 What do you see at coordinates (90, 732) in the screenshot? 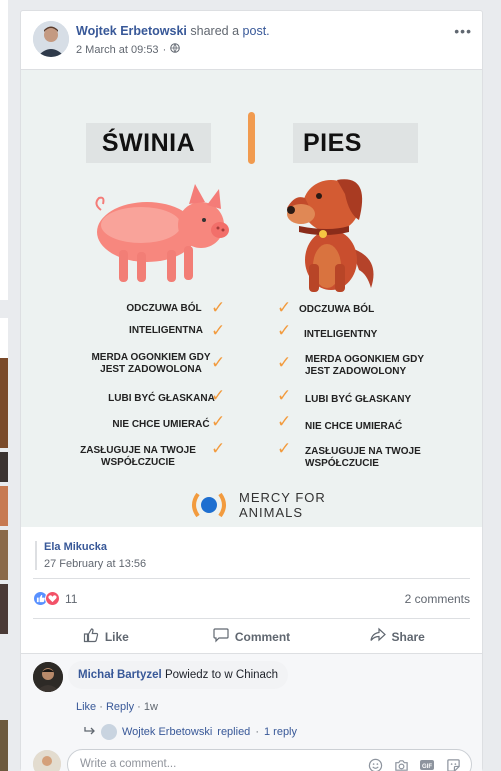
I see `reply-arrow-icon` at bounding box center [90, 732].